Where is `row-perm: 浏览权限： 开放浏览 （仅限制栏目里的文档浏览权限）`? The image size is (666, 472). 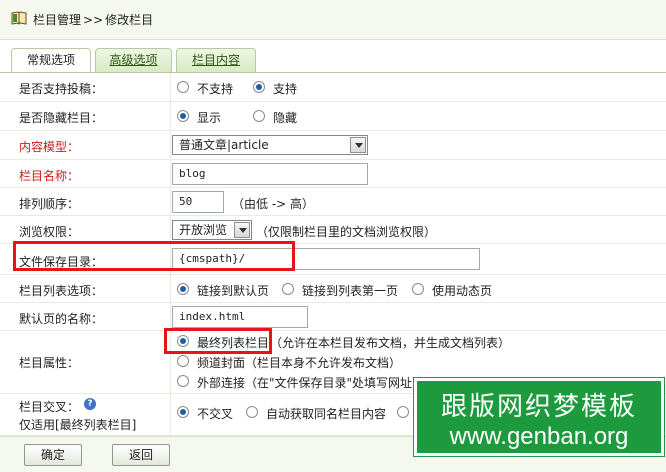
row-perm: 浏览权限： 开放浏览 （仅限制栏目里的文档浏览权限） is located at coordinates (333, 230).